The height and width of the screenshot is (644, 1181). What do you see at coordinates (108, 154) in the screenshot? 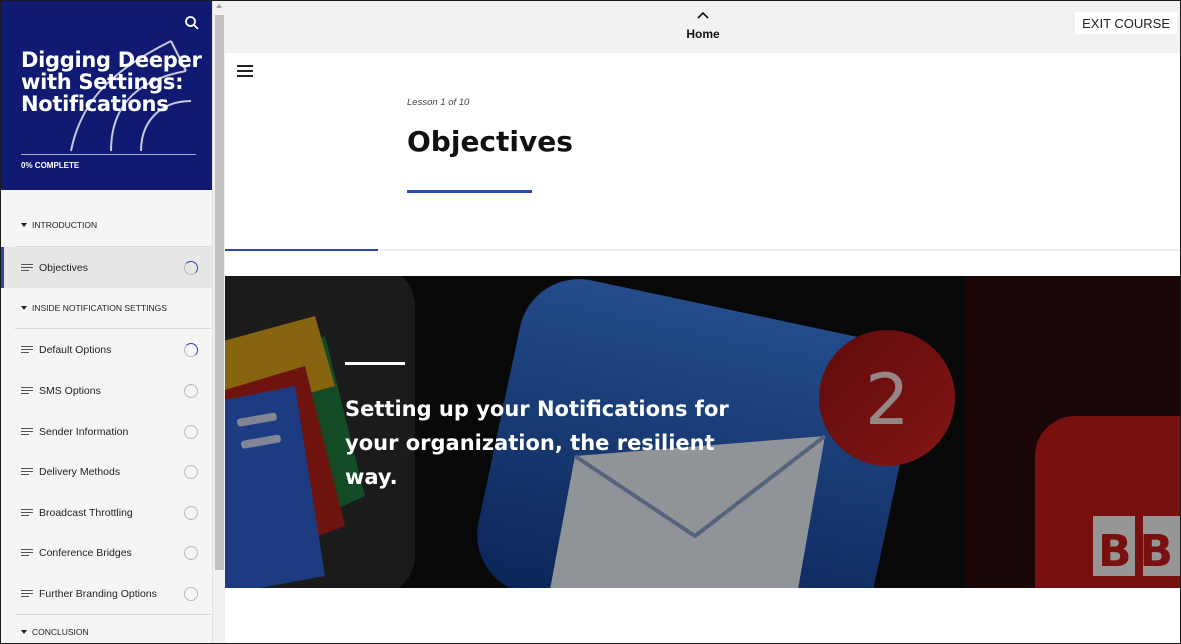
I see `course-progress-bar` at bounding box center [108, 154].